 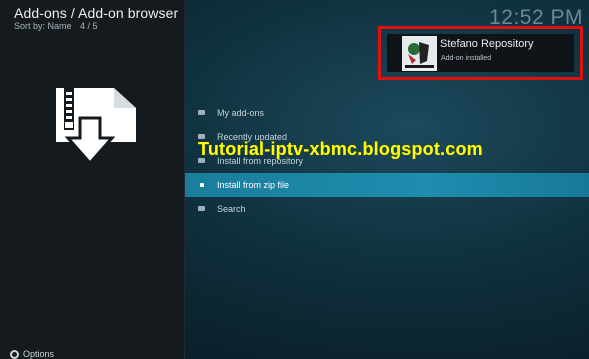 What do you see at coordinates (96, 126) in the screenshot?
I see `zip-install-icon` at bounding box center [96, 126].